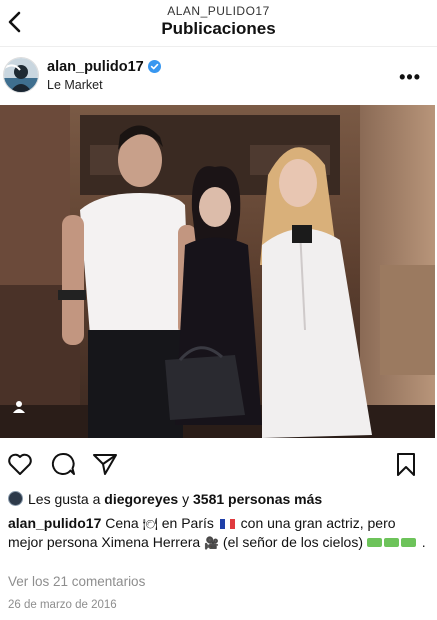  Describe the element at coordinates (122, 523) in the screenshot. I see `caption-text: Cena` at that location.